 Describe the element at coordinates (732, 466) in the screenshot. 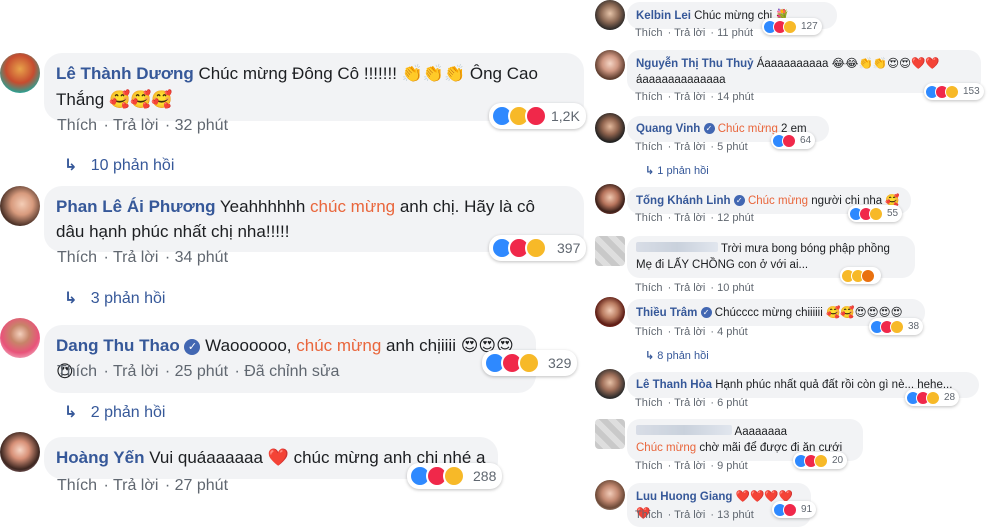

I see `comment-time: 9 phút` at that location.